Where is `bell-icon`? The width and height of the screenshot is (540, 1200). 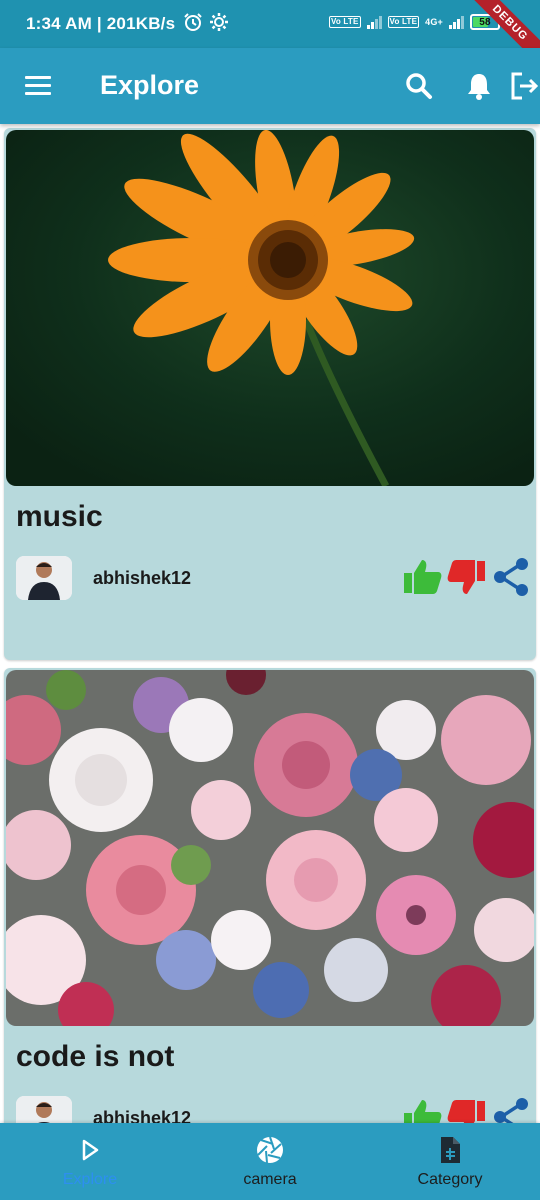 bell-icon is located at coordinates (479, 86).